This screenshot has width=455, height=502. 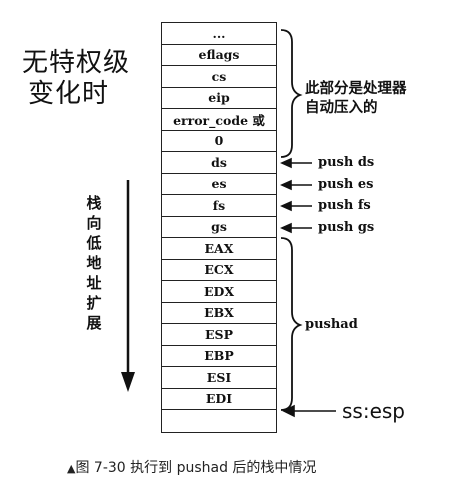 I want to click on stack-cell: ESI, so click(x=219, y=378).